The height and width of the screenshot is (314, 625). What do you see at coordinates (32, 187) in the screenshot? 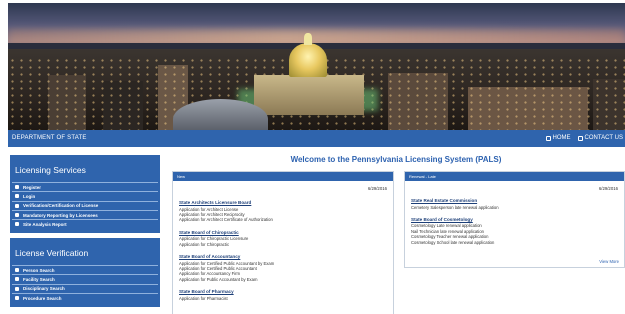
I see `sidebar-item-label: Register` at bounding box center [32, 187].